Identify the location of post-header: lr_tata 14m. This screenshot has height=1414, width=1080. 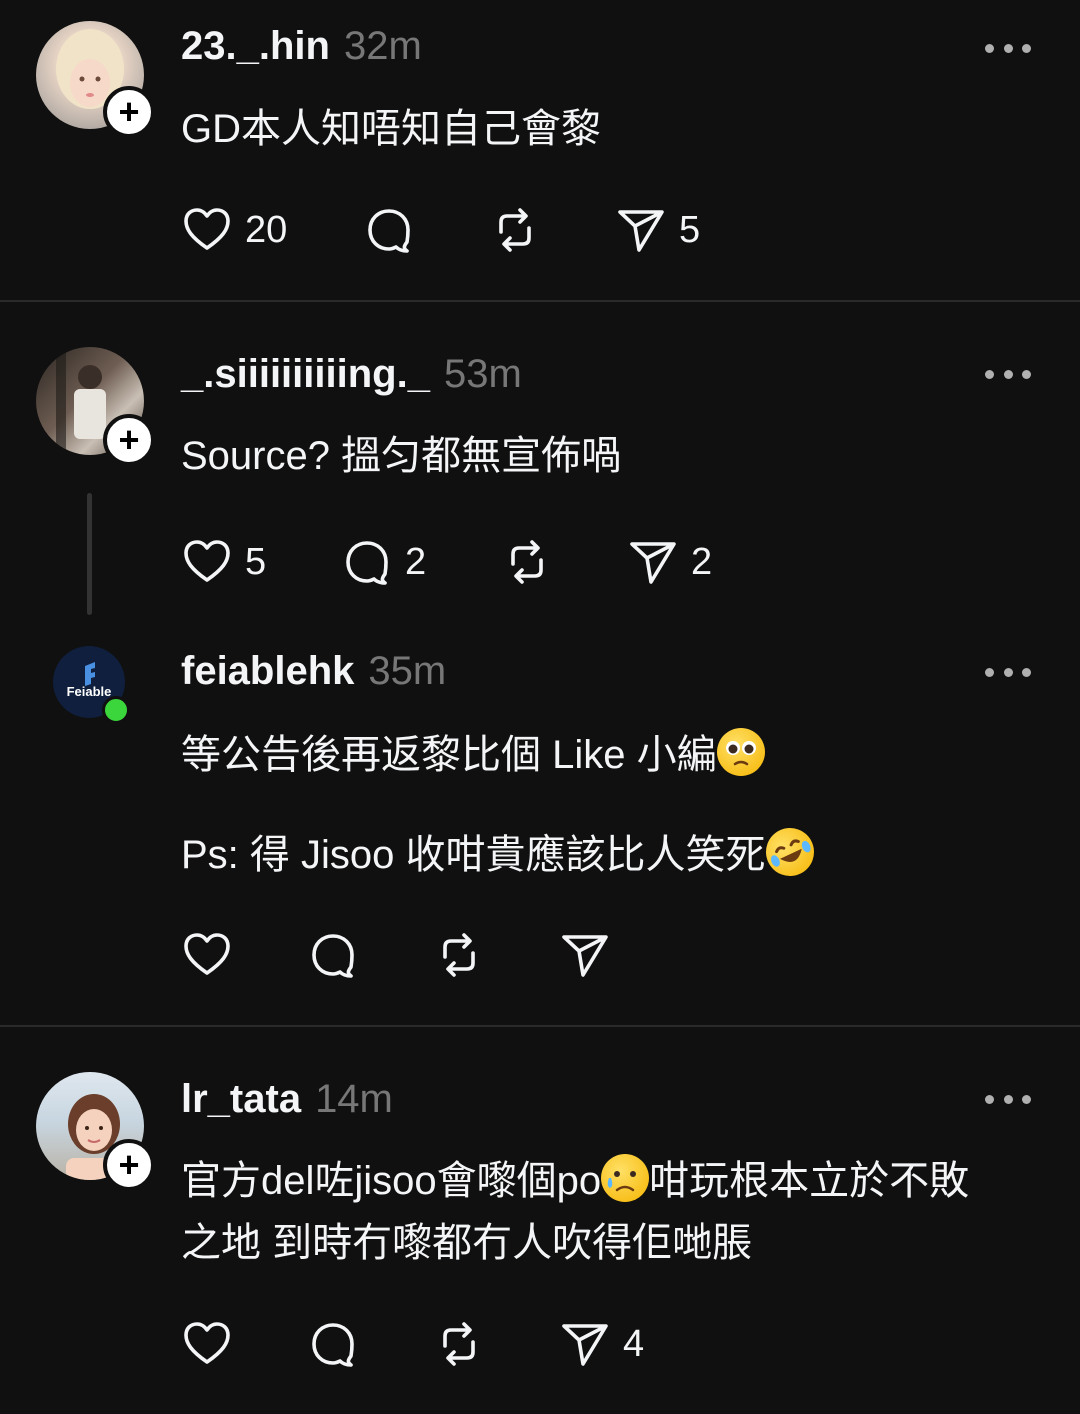
(287, 1099).